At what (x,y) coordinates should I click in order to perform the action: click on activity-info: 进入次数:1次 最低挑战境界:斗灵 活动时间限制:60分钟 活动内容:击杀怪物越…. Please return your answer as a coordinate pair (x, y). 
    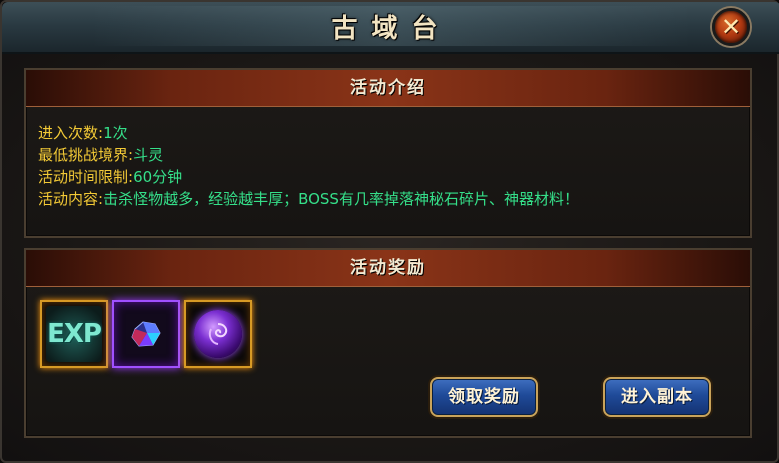
    Looking at the image, I should click on (308, 166).